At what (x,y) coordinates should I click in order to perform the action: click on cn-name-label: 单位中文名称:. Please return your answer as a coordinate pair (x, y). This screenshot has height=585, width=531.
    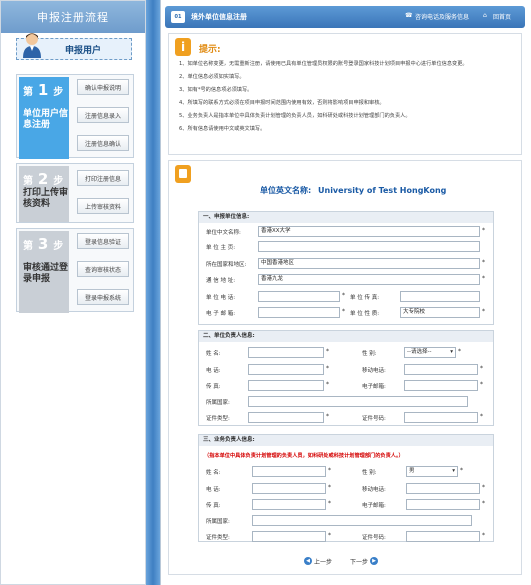
    Looking at the image, I should click on (223, 233).